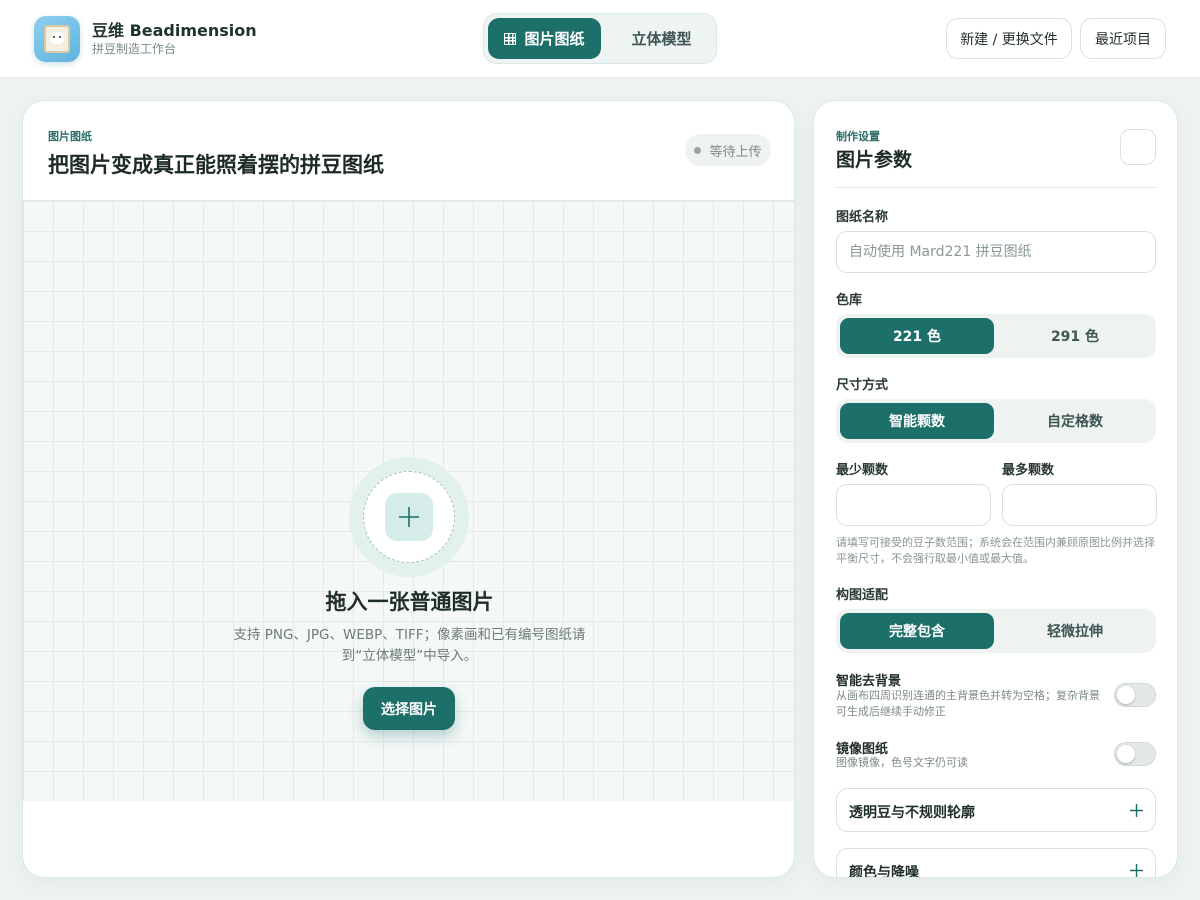  Describe the element at coordinates (408, 151) in the screenshot. I see `workspace-header: 图片图纸 把图片变成真正能照着摆的拼豆图纸 等待上传` at that location.